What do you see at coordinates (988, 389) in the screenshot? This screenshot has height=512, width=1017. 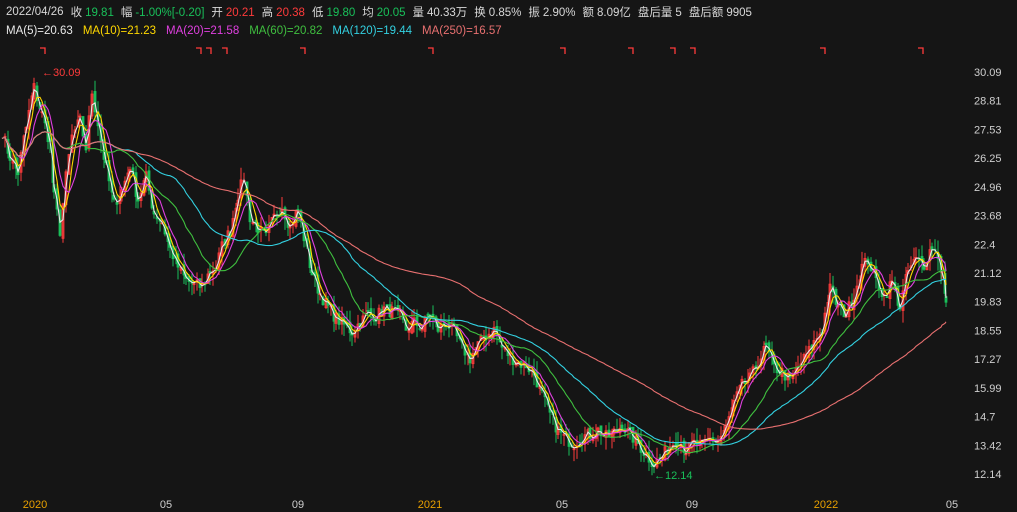 I see `y-tick-label: 15.99` at bounding box center [988, 389].